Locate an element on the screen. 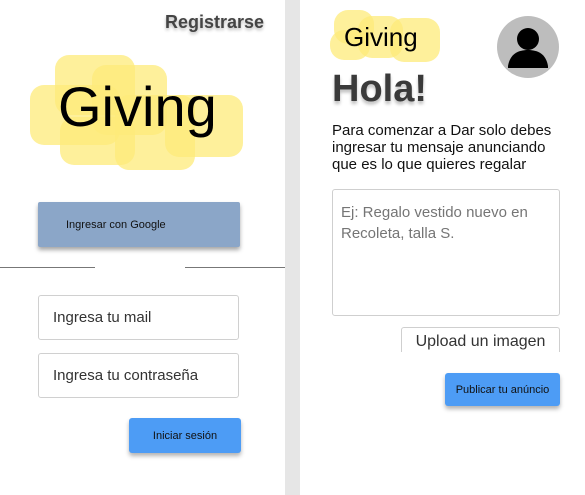  register-link: Registrarse is located at coordinates (214, 22).